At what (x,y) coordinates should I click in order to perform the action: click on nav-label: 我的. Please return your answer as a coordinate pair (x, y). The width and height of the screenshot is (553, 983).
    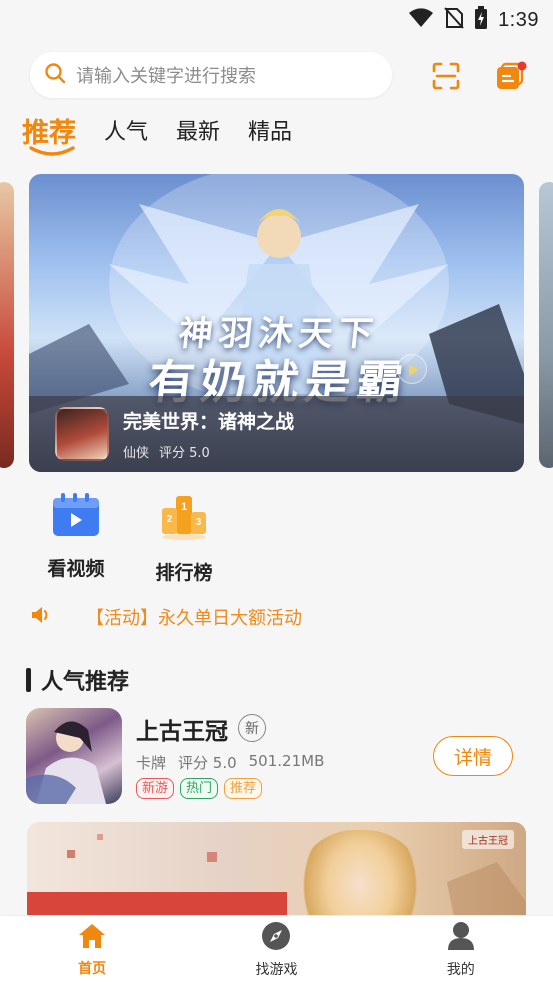
    Looking at the image, I should click on (460, 969).